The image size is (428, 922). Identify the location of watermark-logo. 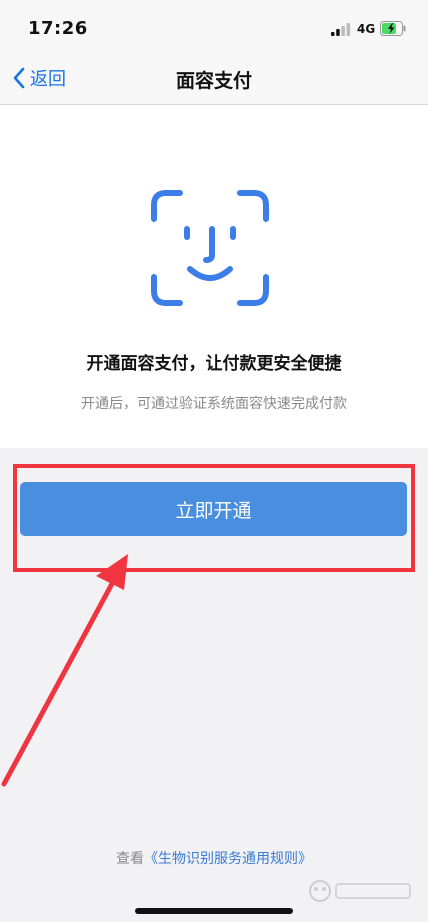
(360, 891).